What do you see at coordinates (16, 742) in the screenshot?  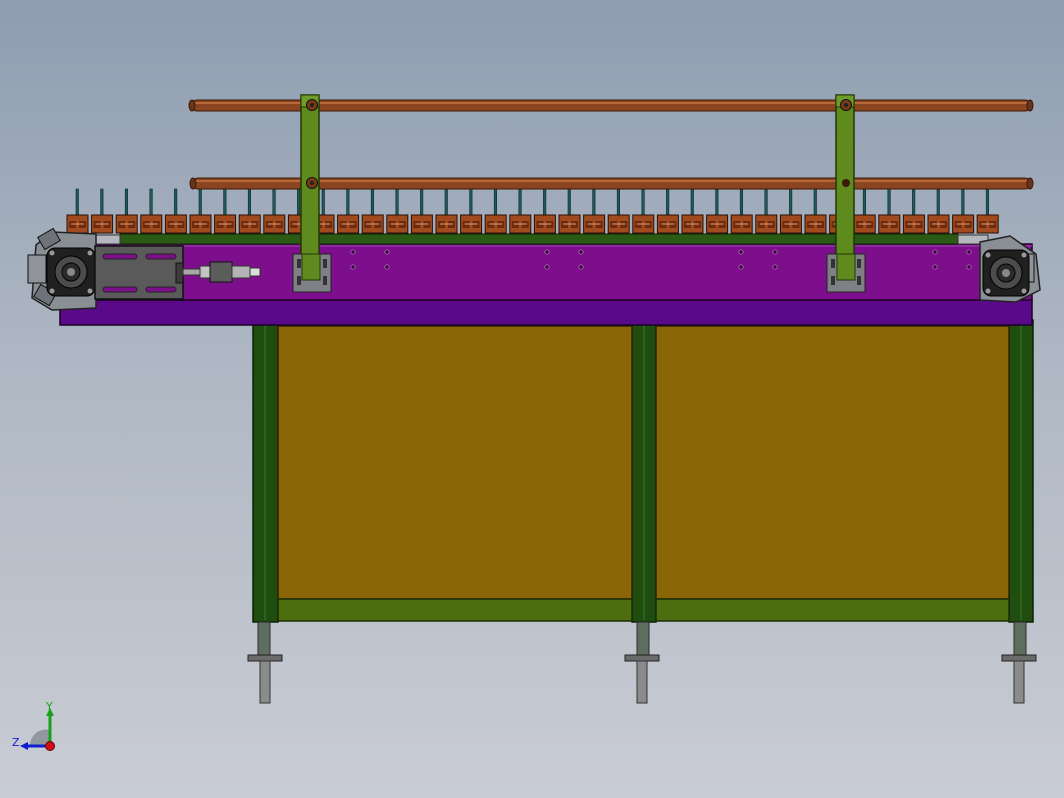 I see `z-axis-label: Z` at bounding box center [16, 742].